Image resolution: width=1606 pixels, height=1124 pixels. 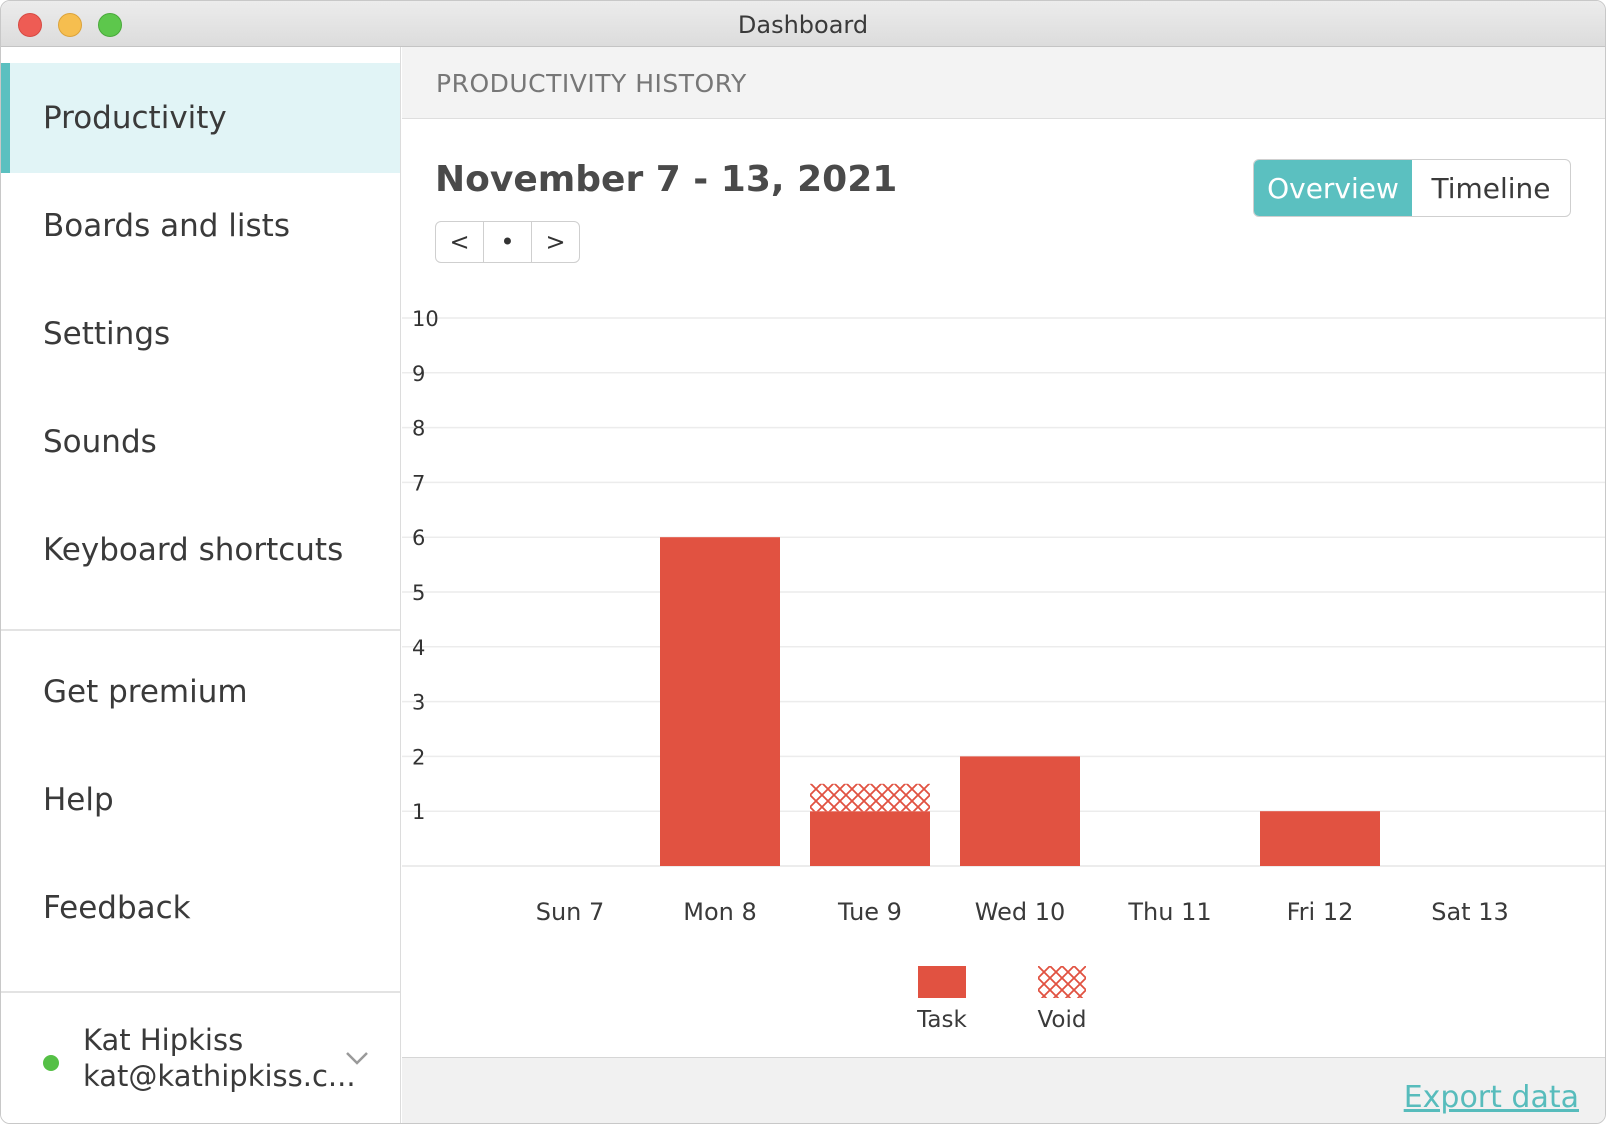 What do you see at coordinates (570, 912) in the screenshot?
I see `x-tick-label: Sun 7` at bounding box center [570, 912].